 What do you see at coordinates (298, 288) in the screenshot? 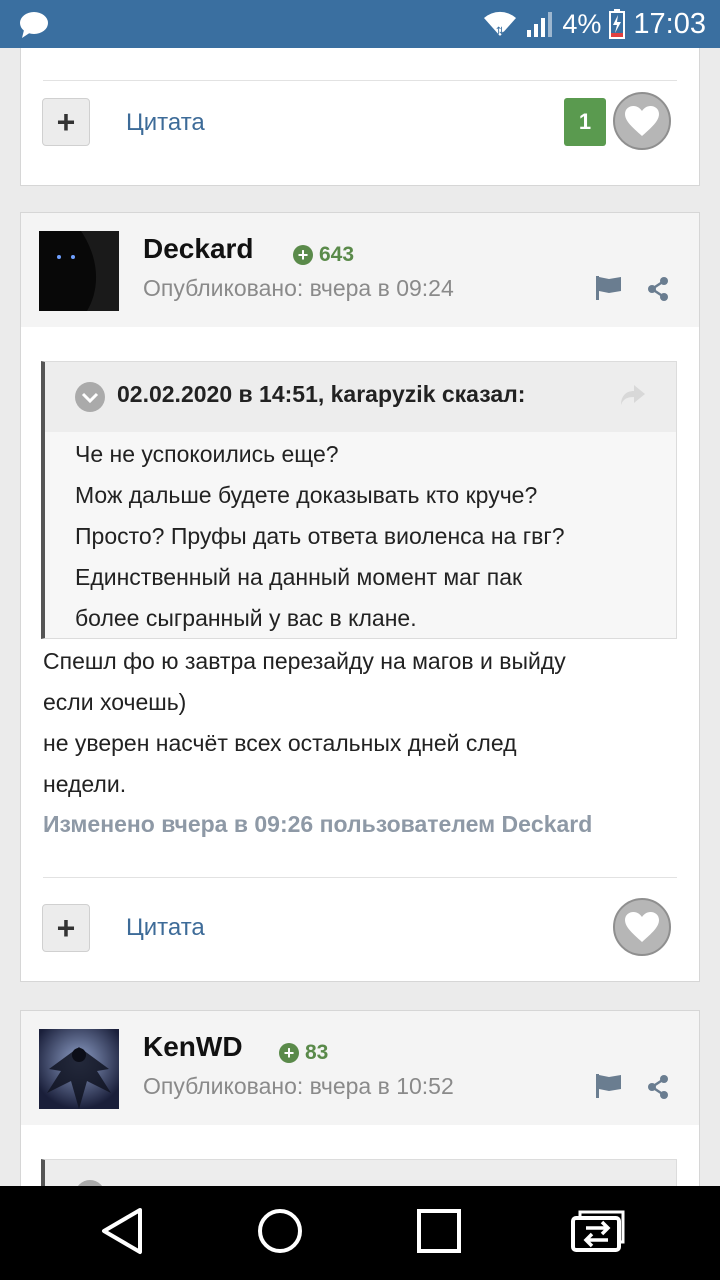
I see `post-date: Опубликовано: вчера в 09:24` at bounding box center [298, 288].